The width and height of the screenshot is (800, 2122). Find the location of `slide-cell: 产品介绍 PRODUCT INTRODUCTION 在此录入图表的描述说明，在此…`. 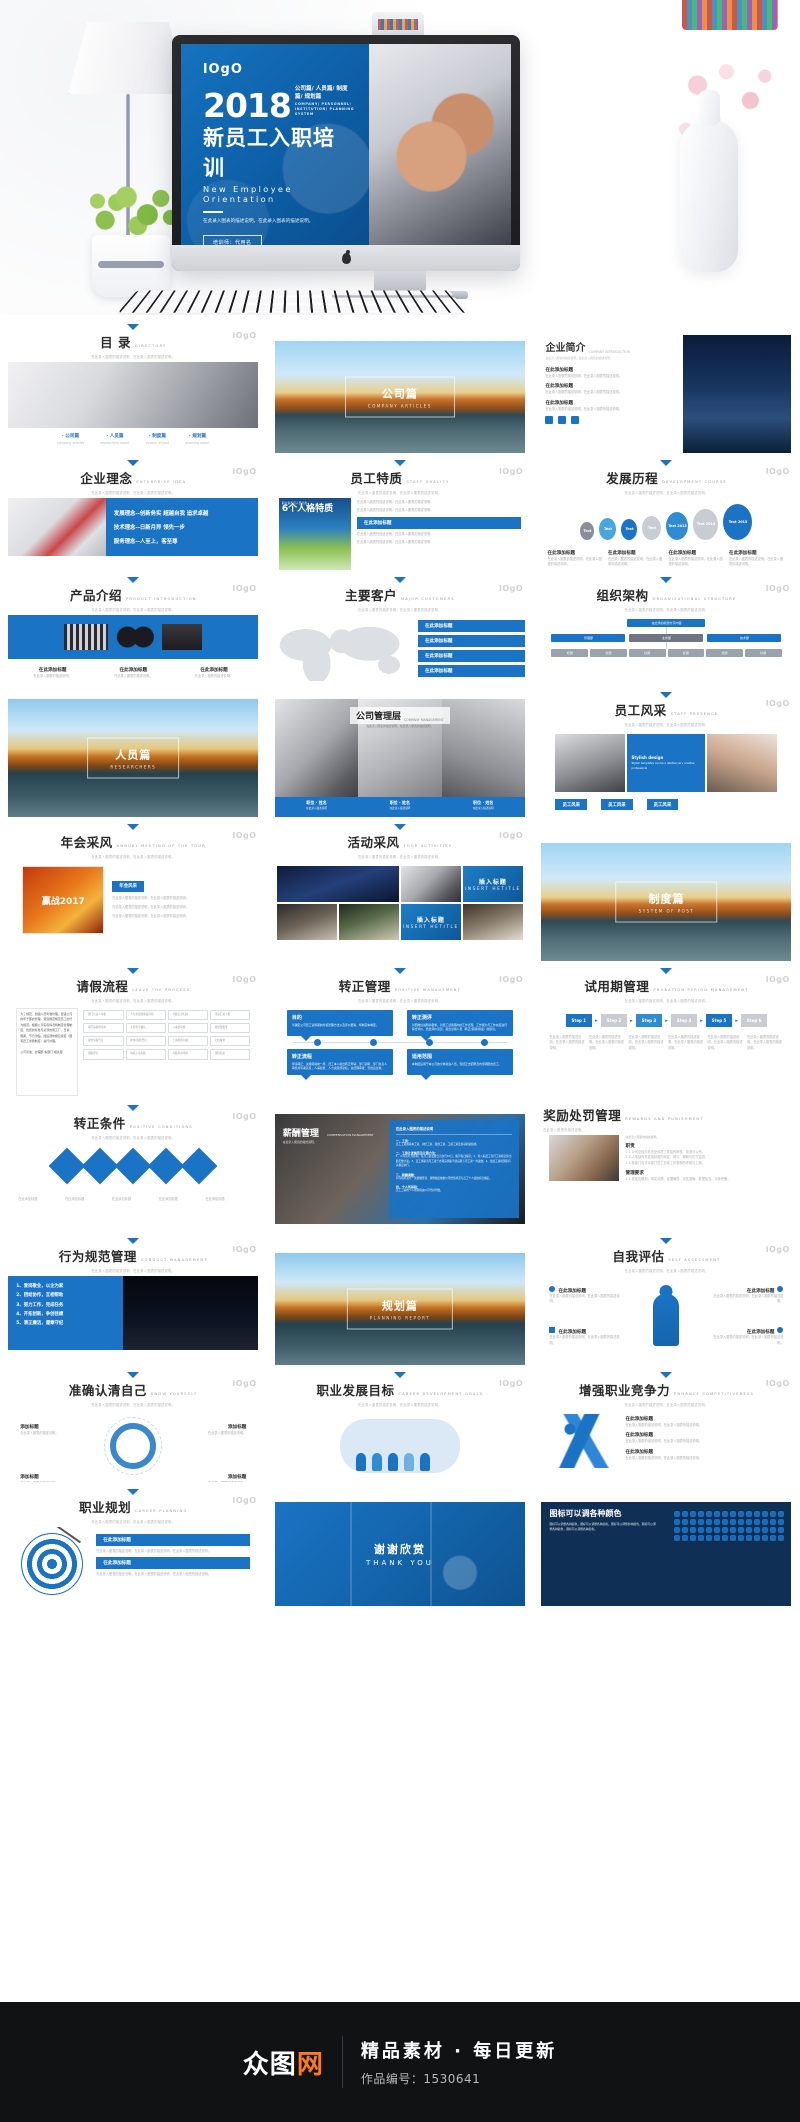

slide-cell: 产品介绍 PRODUCT INTRODUCTION 在此录入图表的描述说明，在此… is located at coordinates (133, 629).